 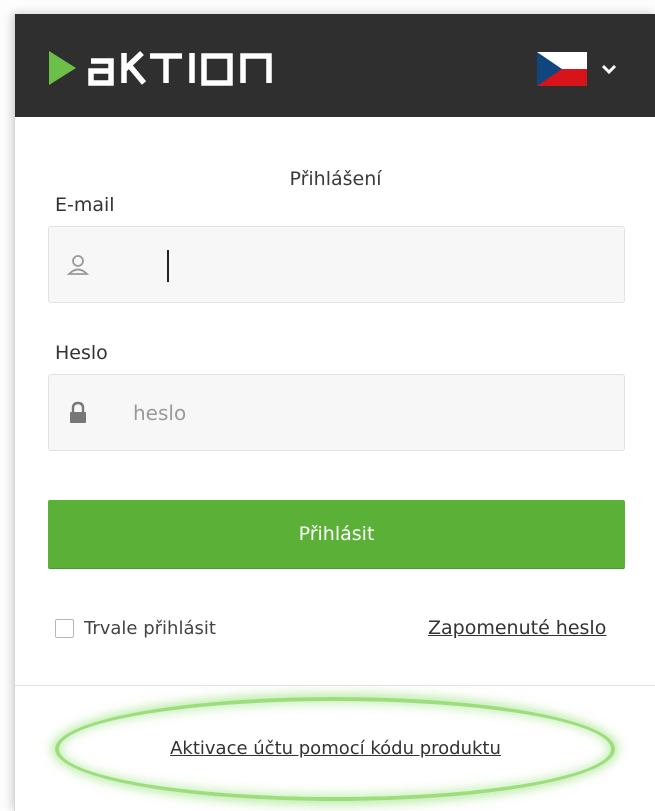 What do you see at coordinates (517, 628) in the screenshot?
I see `forgot-password-link: Zapomenuté heslo` at bounding box center [517, 628].